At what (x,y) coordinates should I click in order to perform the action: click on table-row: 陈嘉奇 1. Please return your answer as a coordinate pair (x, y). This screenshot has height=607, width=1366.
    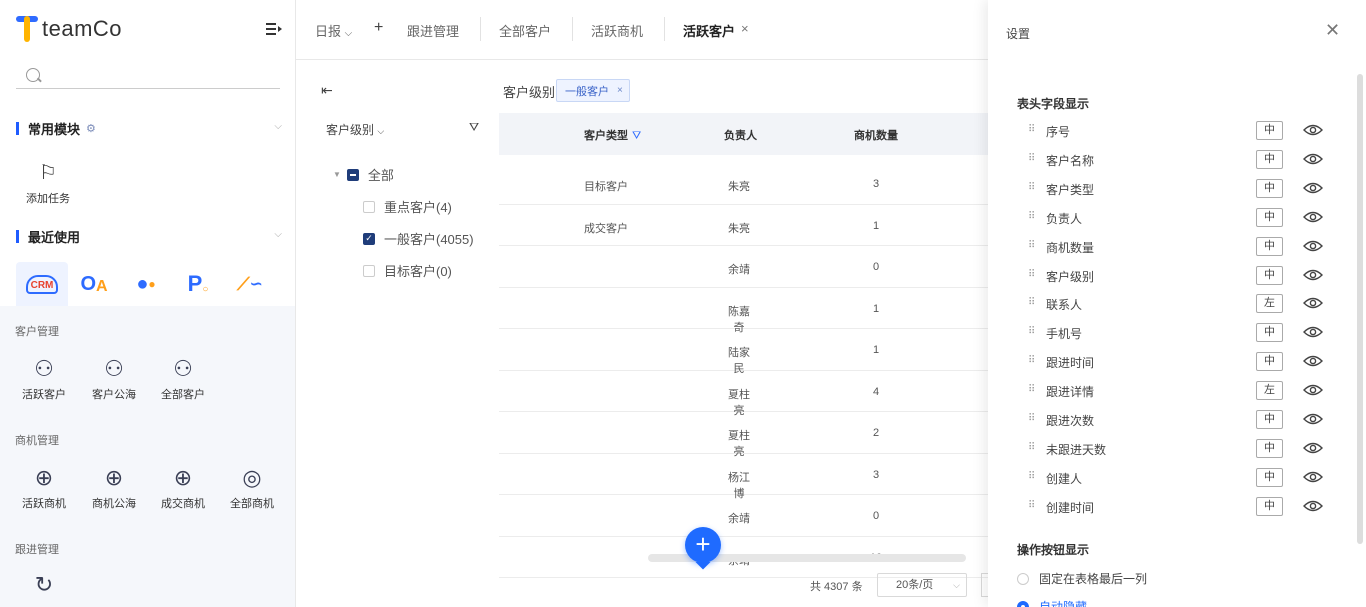
    Looking at the image, I should click on (743, 311).